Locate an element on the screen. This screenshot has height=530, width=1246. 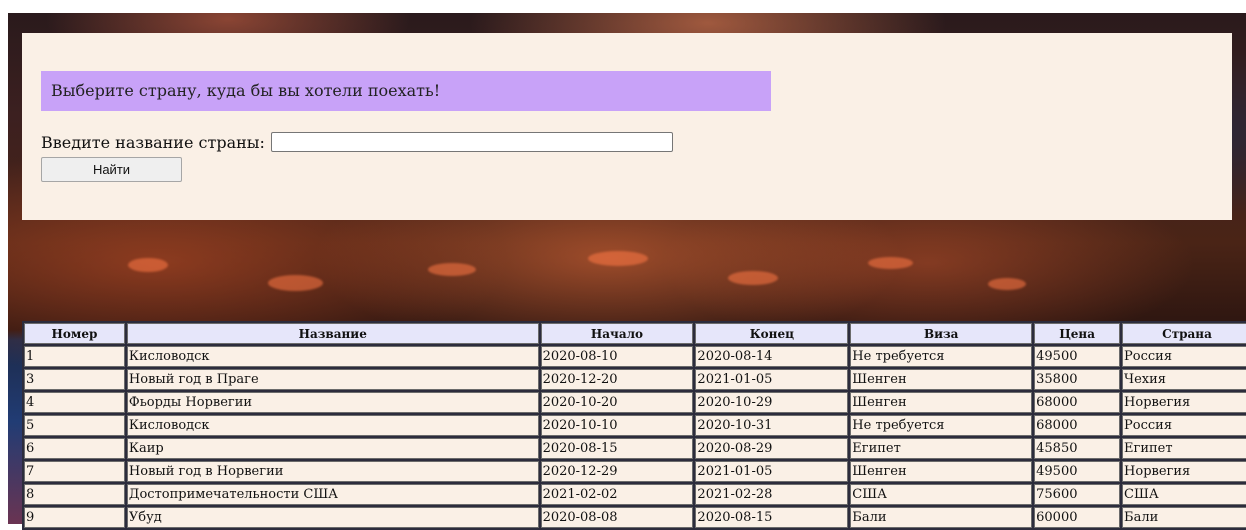
cell-number: 4 is located at coordinates (74, 402).